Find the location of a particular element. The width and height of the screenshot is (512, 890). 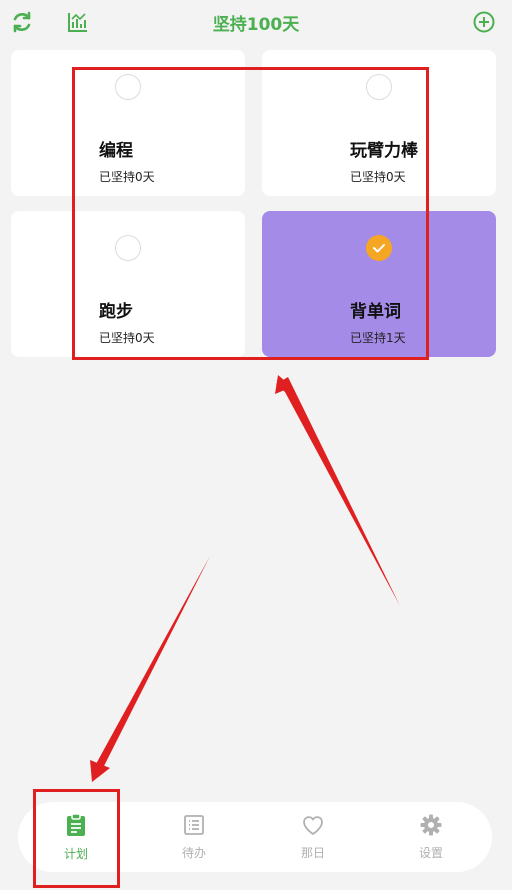

plan-days: 已坚持1天 is located at coordinates (378, 338).